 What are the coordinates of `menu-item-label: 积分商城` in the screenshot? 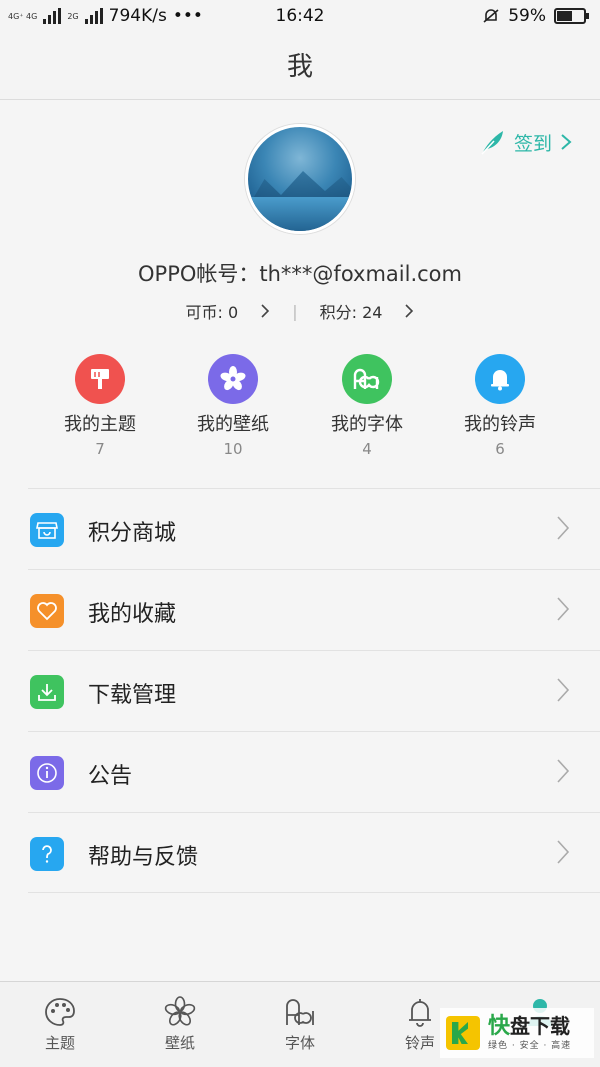 It's located at (132, 533).